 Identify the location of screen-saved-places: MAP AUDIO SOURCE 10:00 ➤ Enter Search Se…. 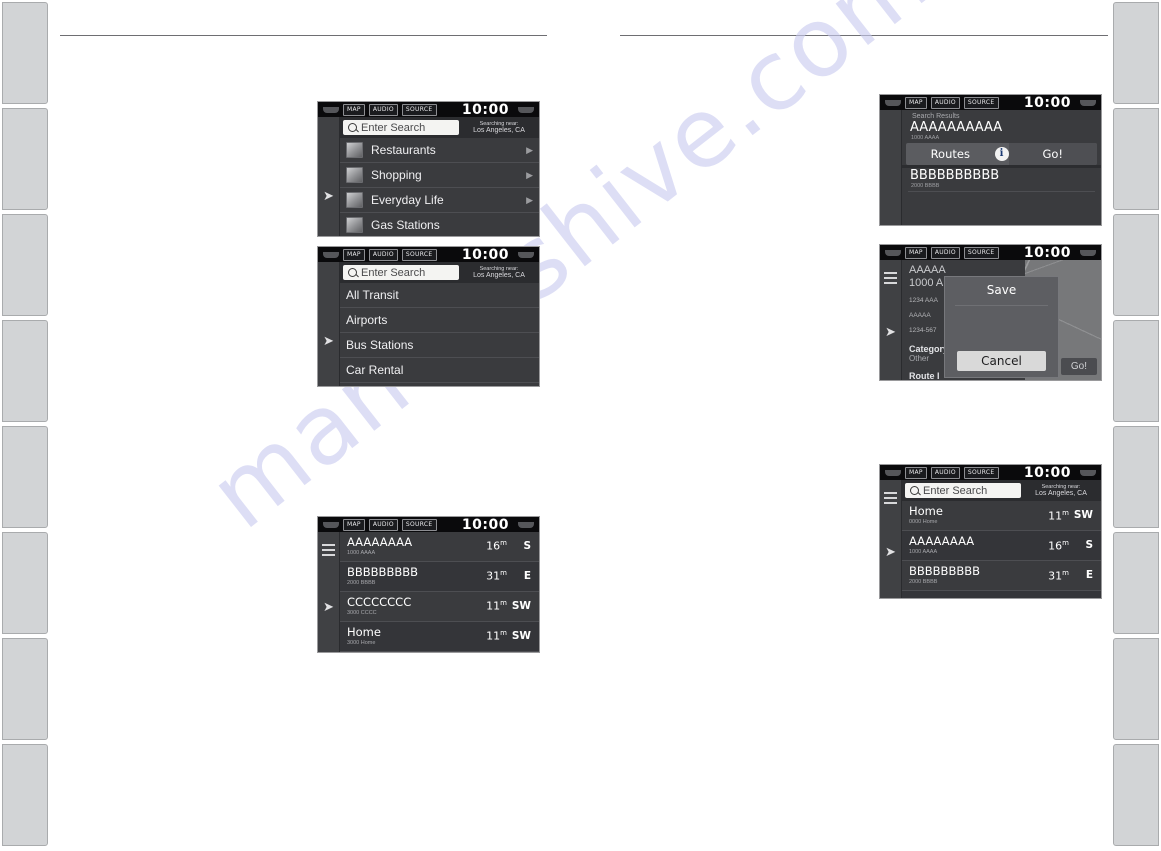
(990, 531).